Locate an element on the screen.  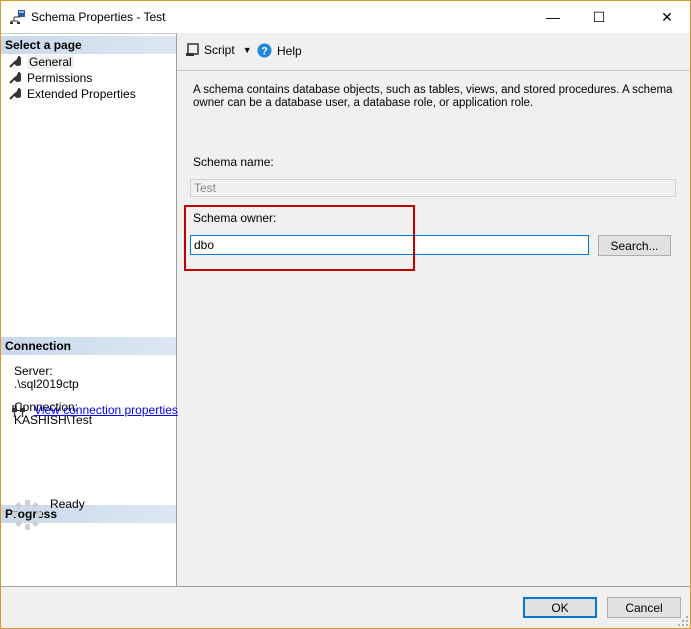
help-icon: ? is located at coordinates (264, 50).